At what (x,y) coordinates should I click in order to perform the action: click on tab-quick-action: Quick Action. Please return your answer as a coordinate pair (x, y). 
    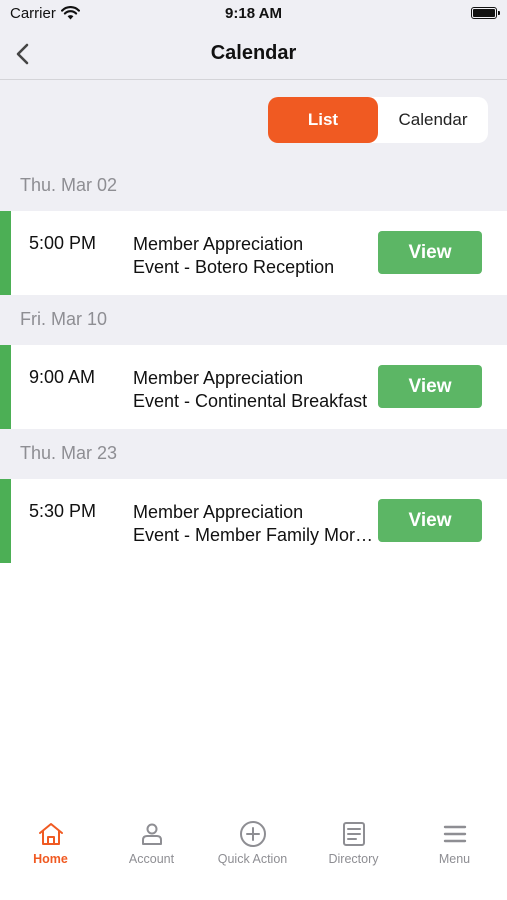
    Looking at the image, I should click on (252, 850).